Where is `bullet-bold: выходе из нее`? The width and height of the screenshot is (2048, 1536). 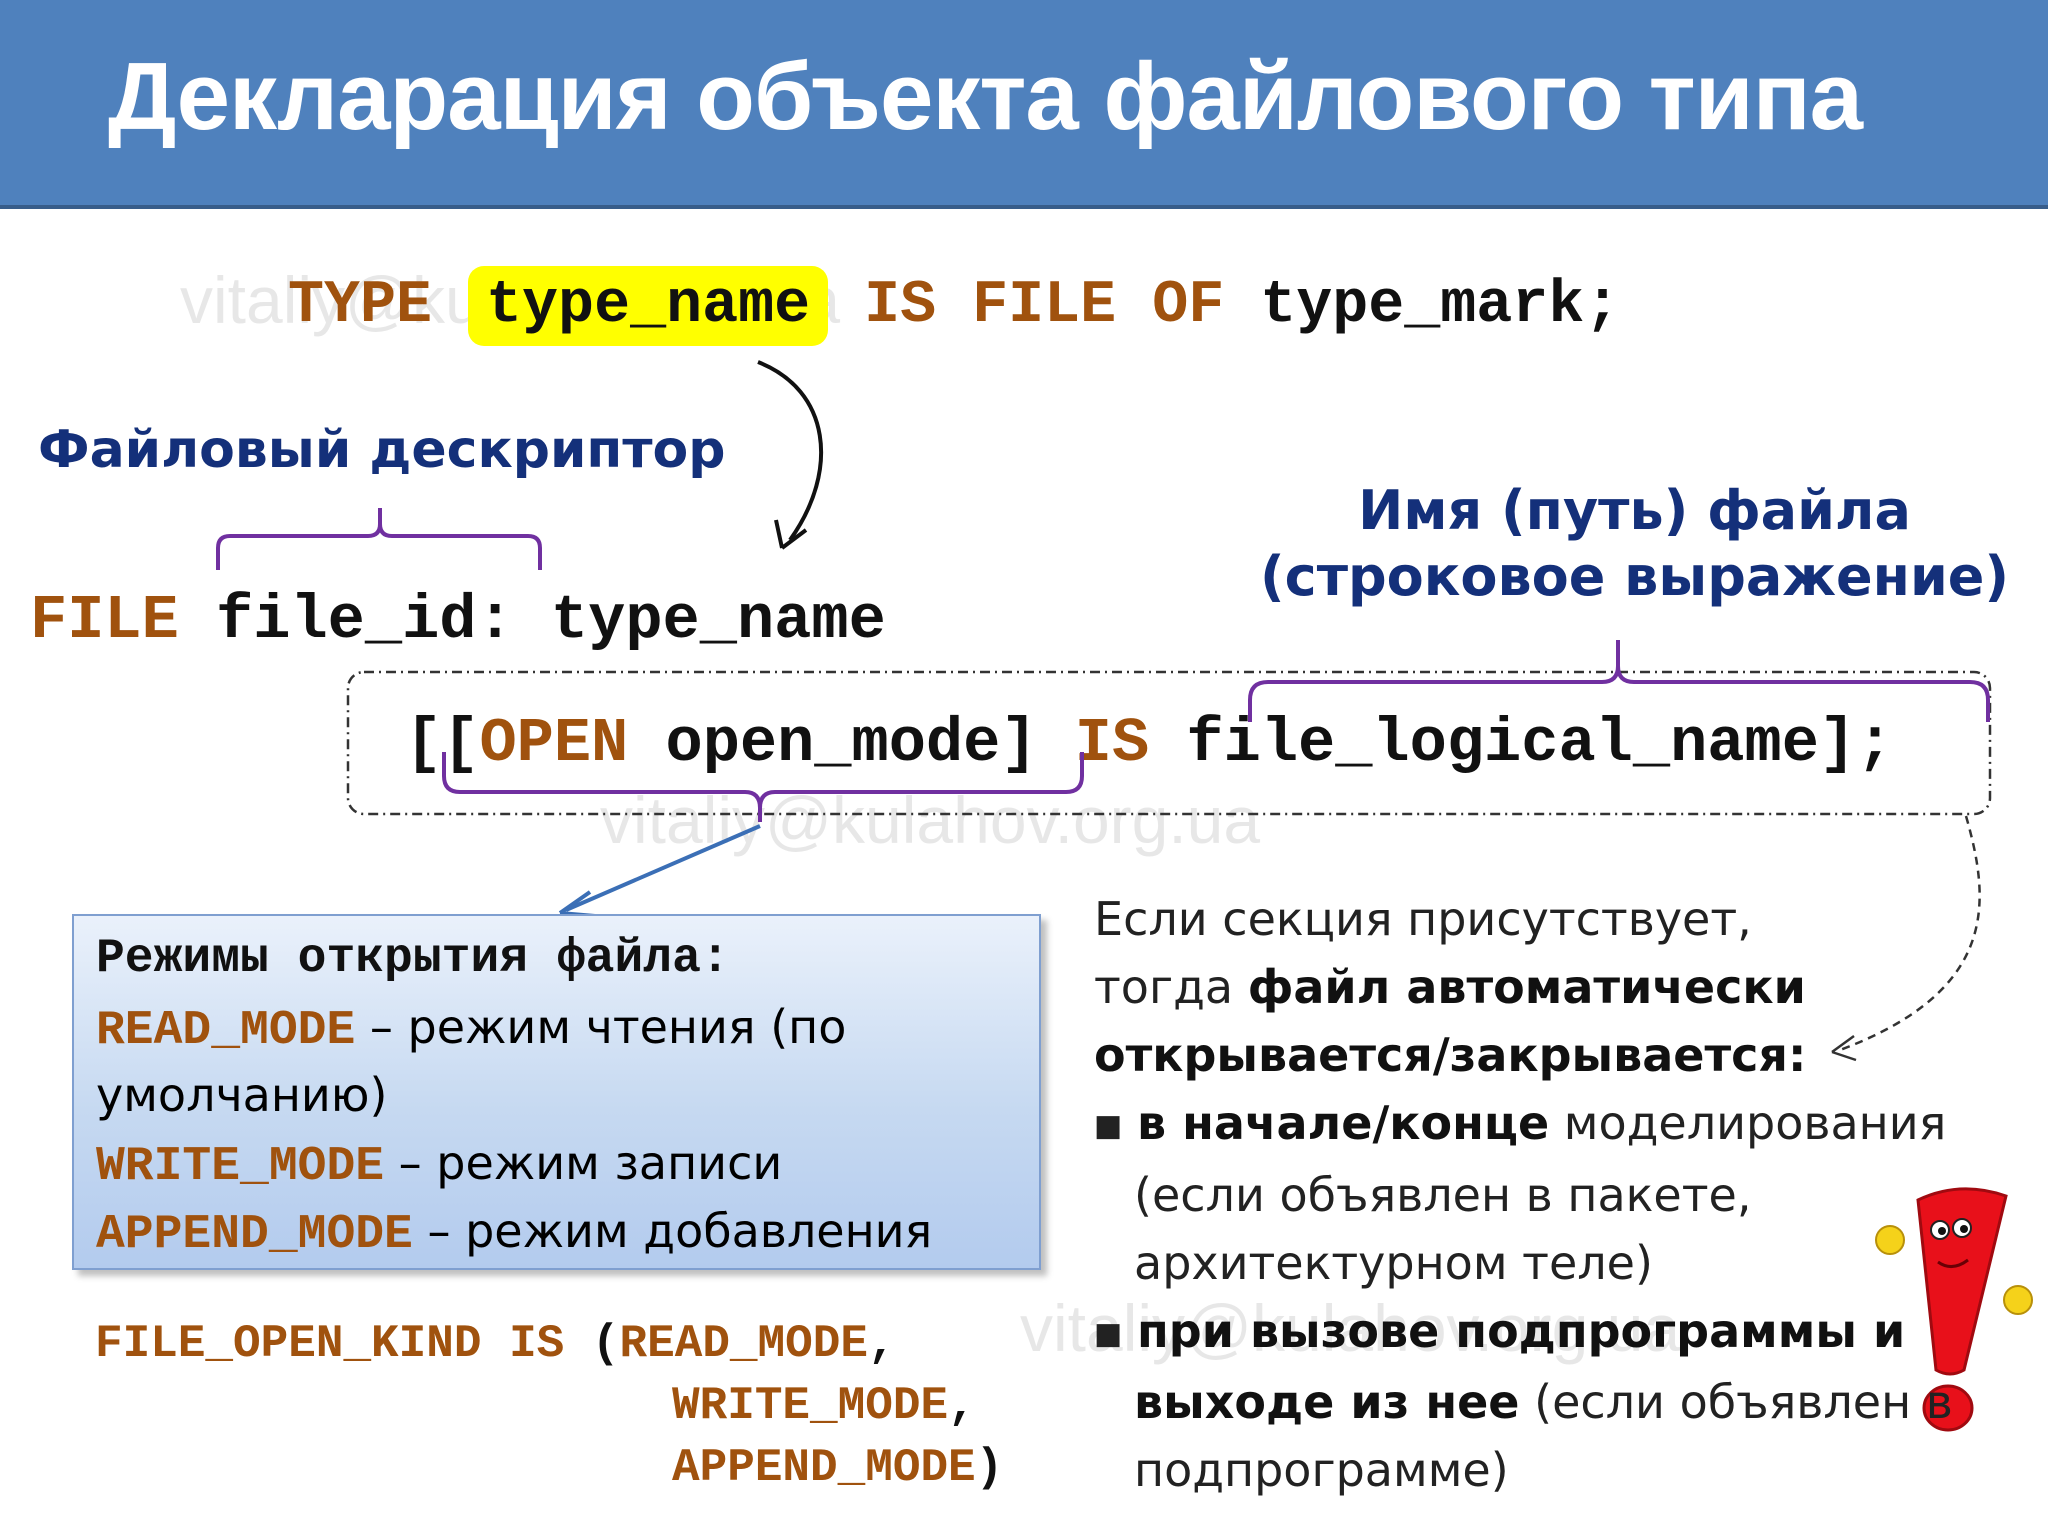 bullet-bold: выходе из нее is located at coordinates (1327, 1402).